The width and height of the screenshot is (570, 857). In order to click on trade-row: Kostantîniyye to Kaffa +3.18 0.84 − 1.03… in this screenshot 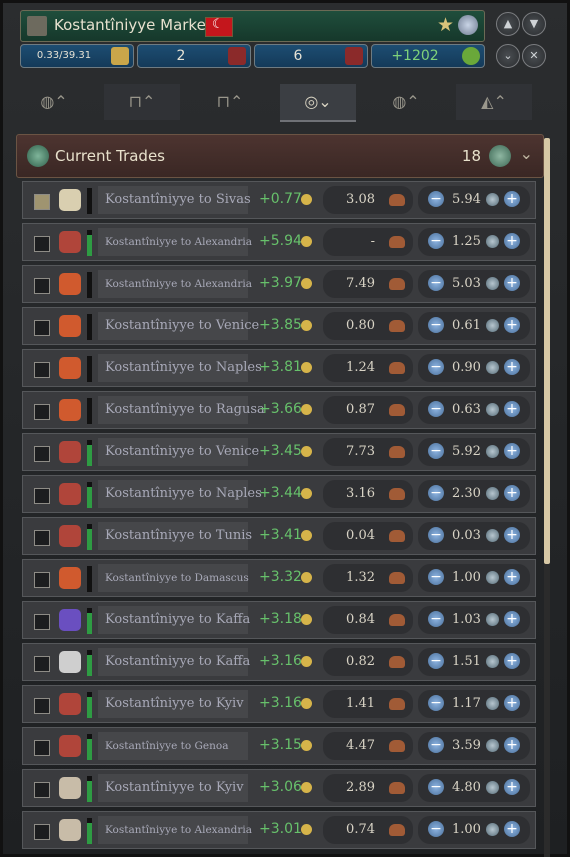, I will do `click(279, 620)`.